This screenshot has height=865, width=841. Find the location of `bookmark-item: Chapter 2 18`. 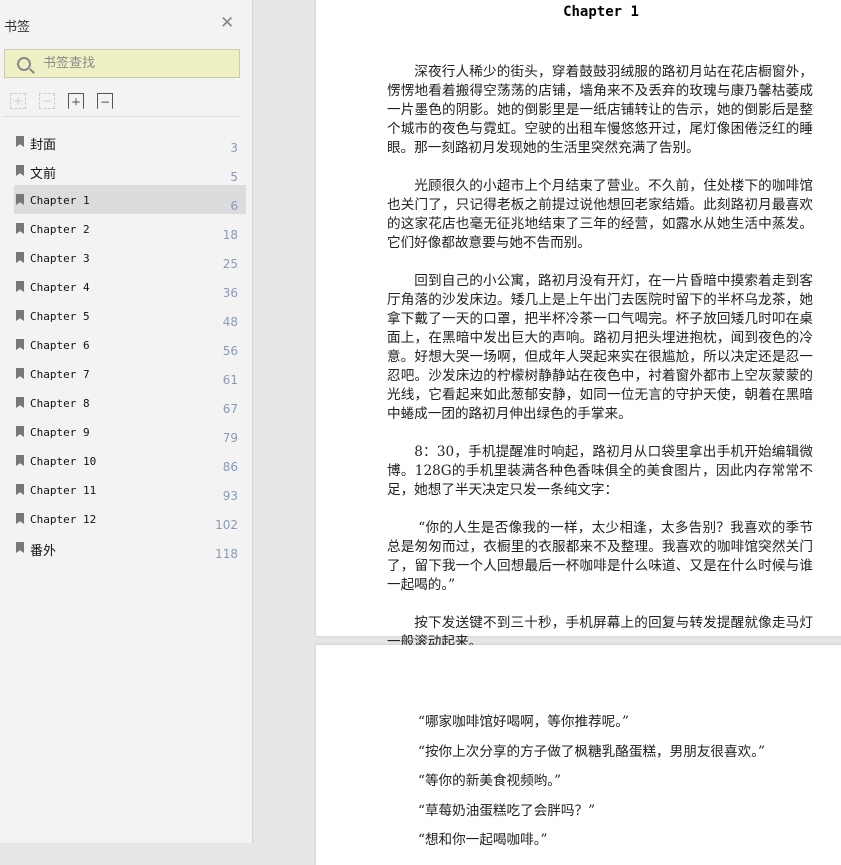

bookmark-item: Chapter 2 18 is located at coordinates (130, 228).